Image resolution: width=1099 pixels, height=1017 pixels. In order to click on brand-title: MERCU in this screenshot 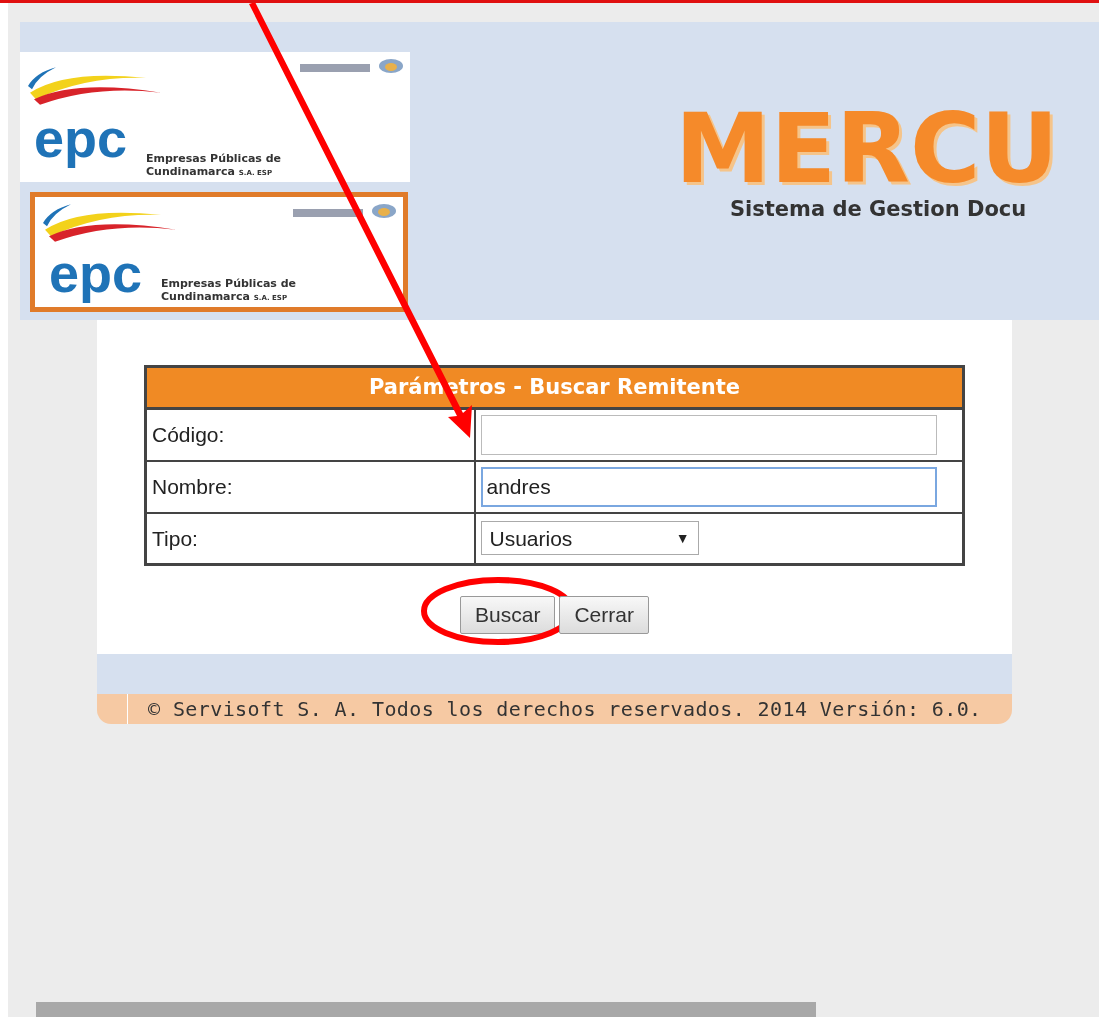, I will do `click(867, 149)`.